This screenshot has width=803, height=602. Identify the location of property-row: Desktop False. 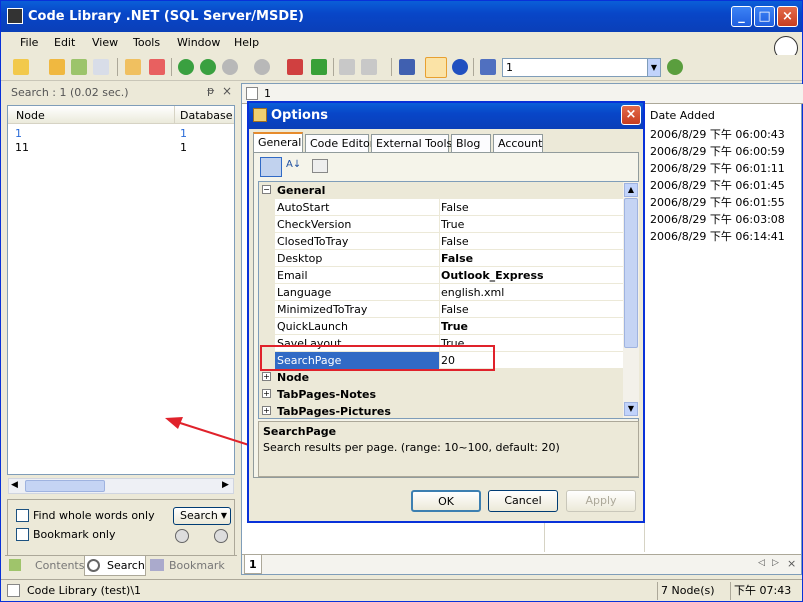
(441, 258).